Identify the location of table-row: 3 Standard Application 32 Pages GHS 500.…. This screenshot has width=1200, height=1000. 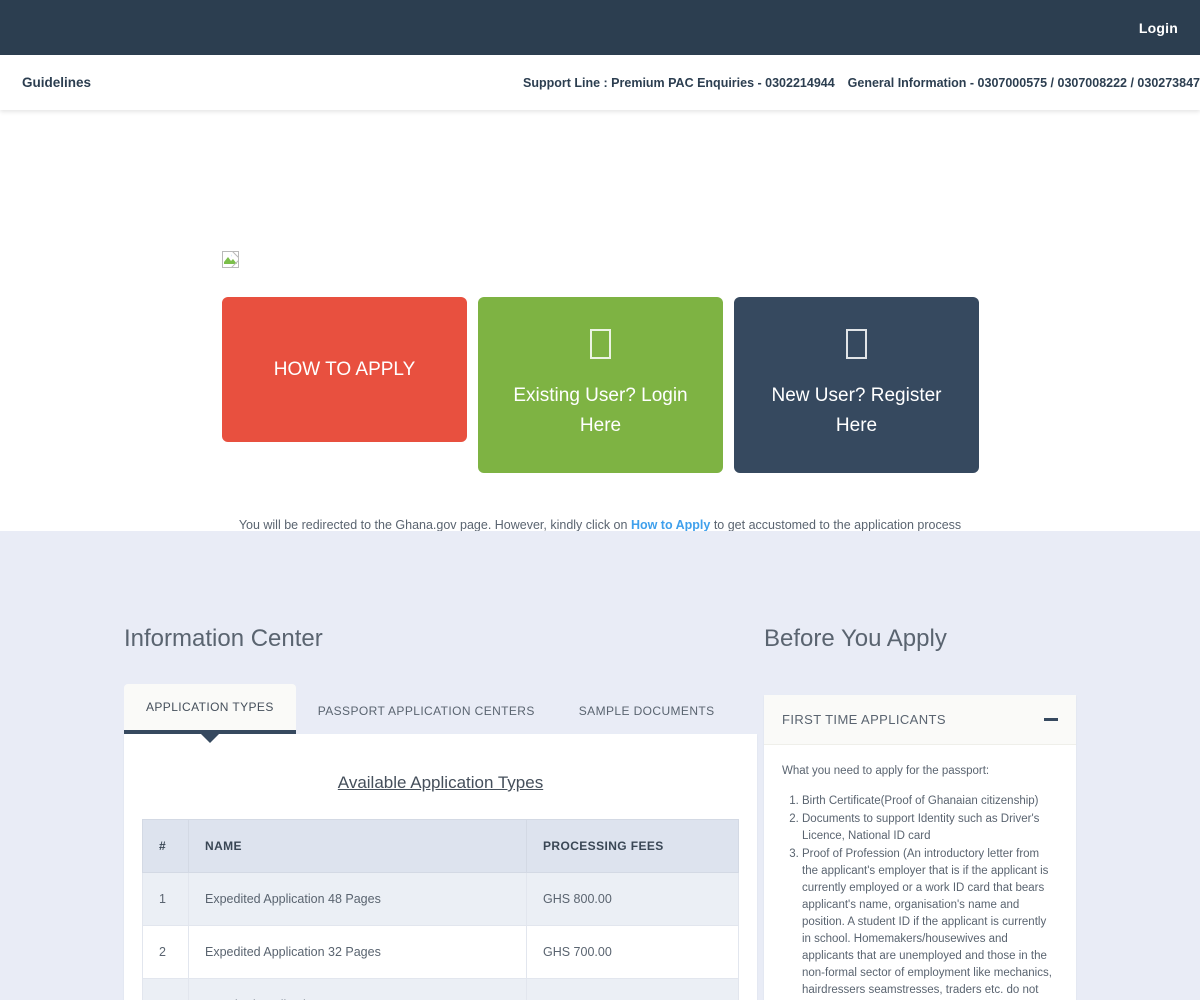
(440, 989).